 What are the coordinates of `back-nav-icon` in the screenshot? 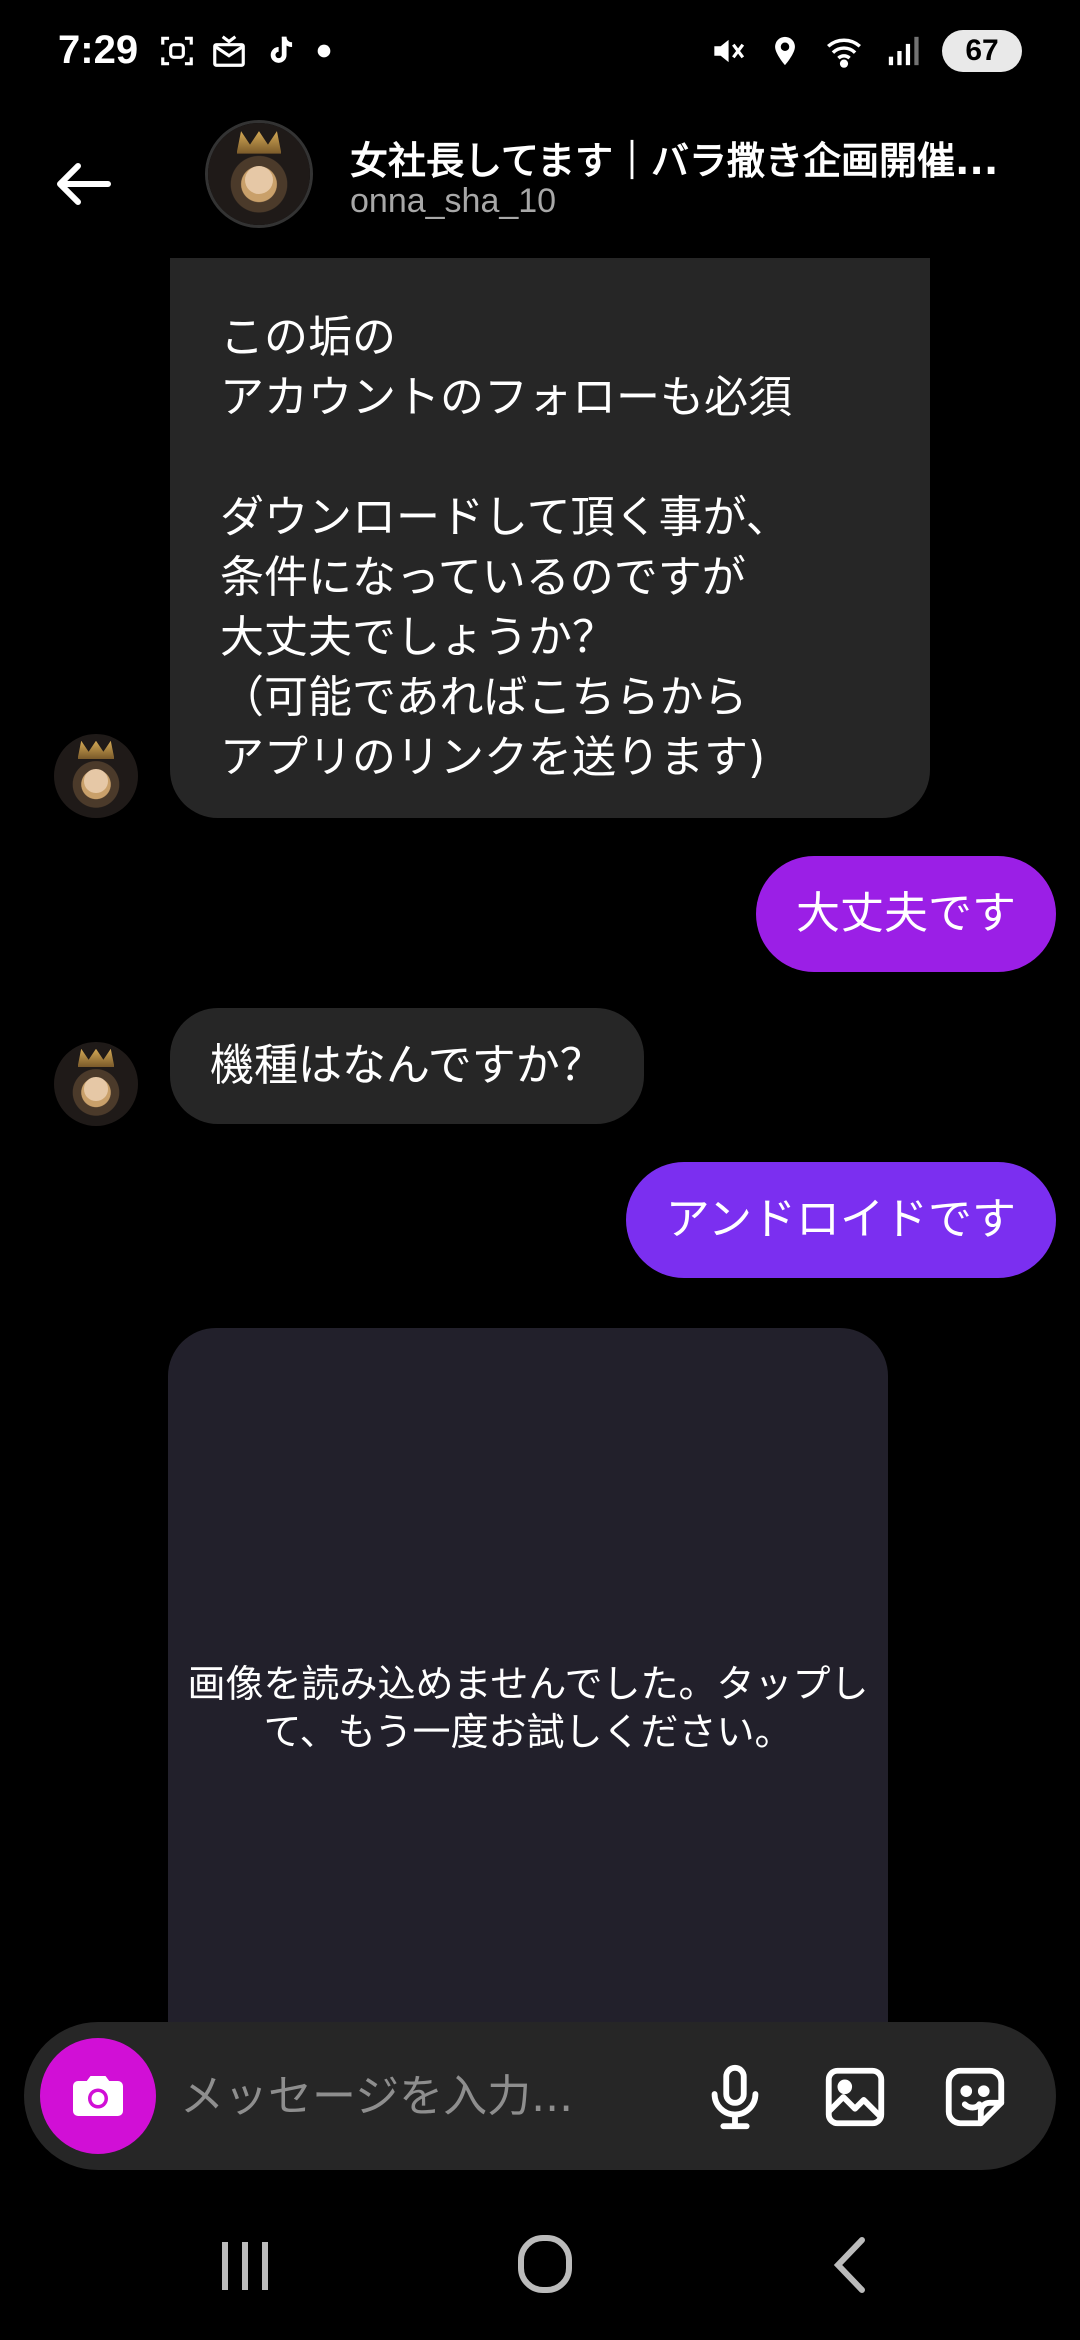 It's located at (850, 2265).